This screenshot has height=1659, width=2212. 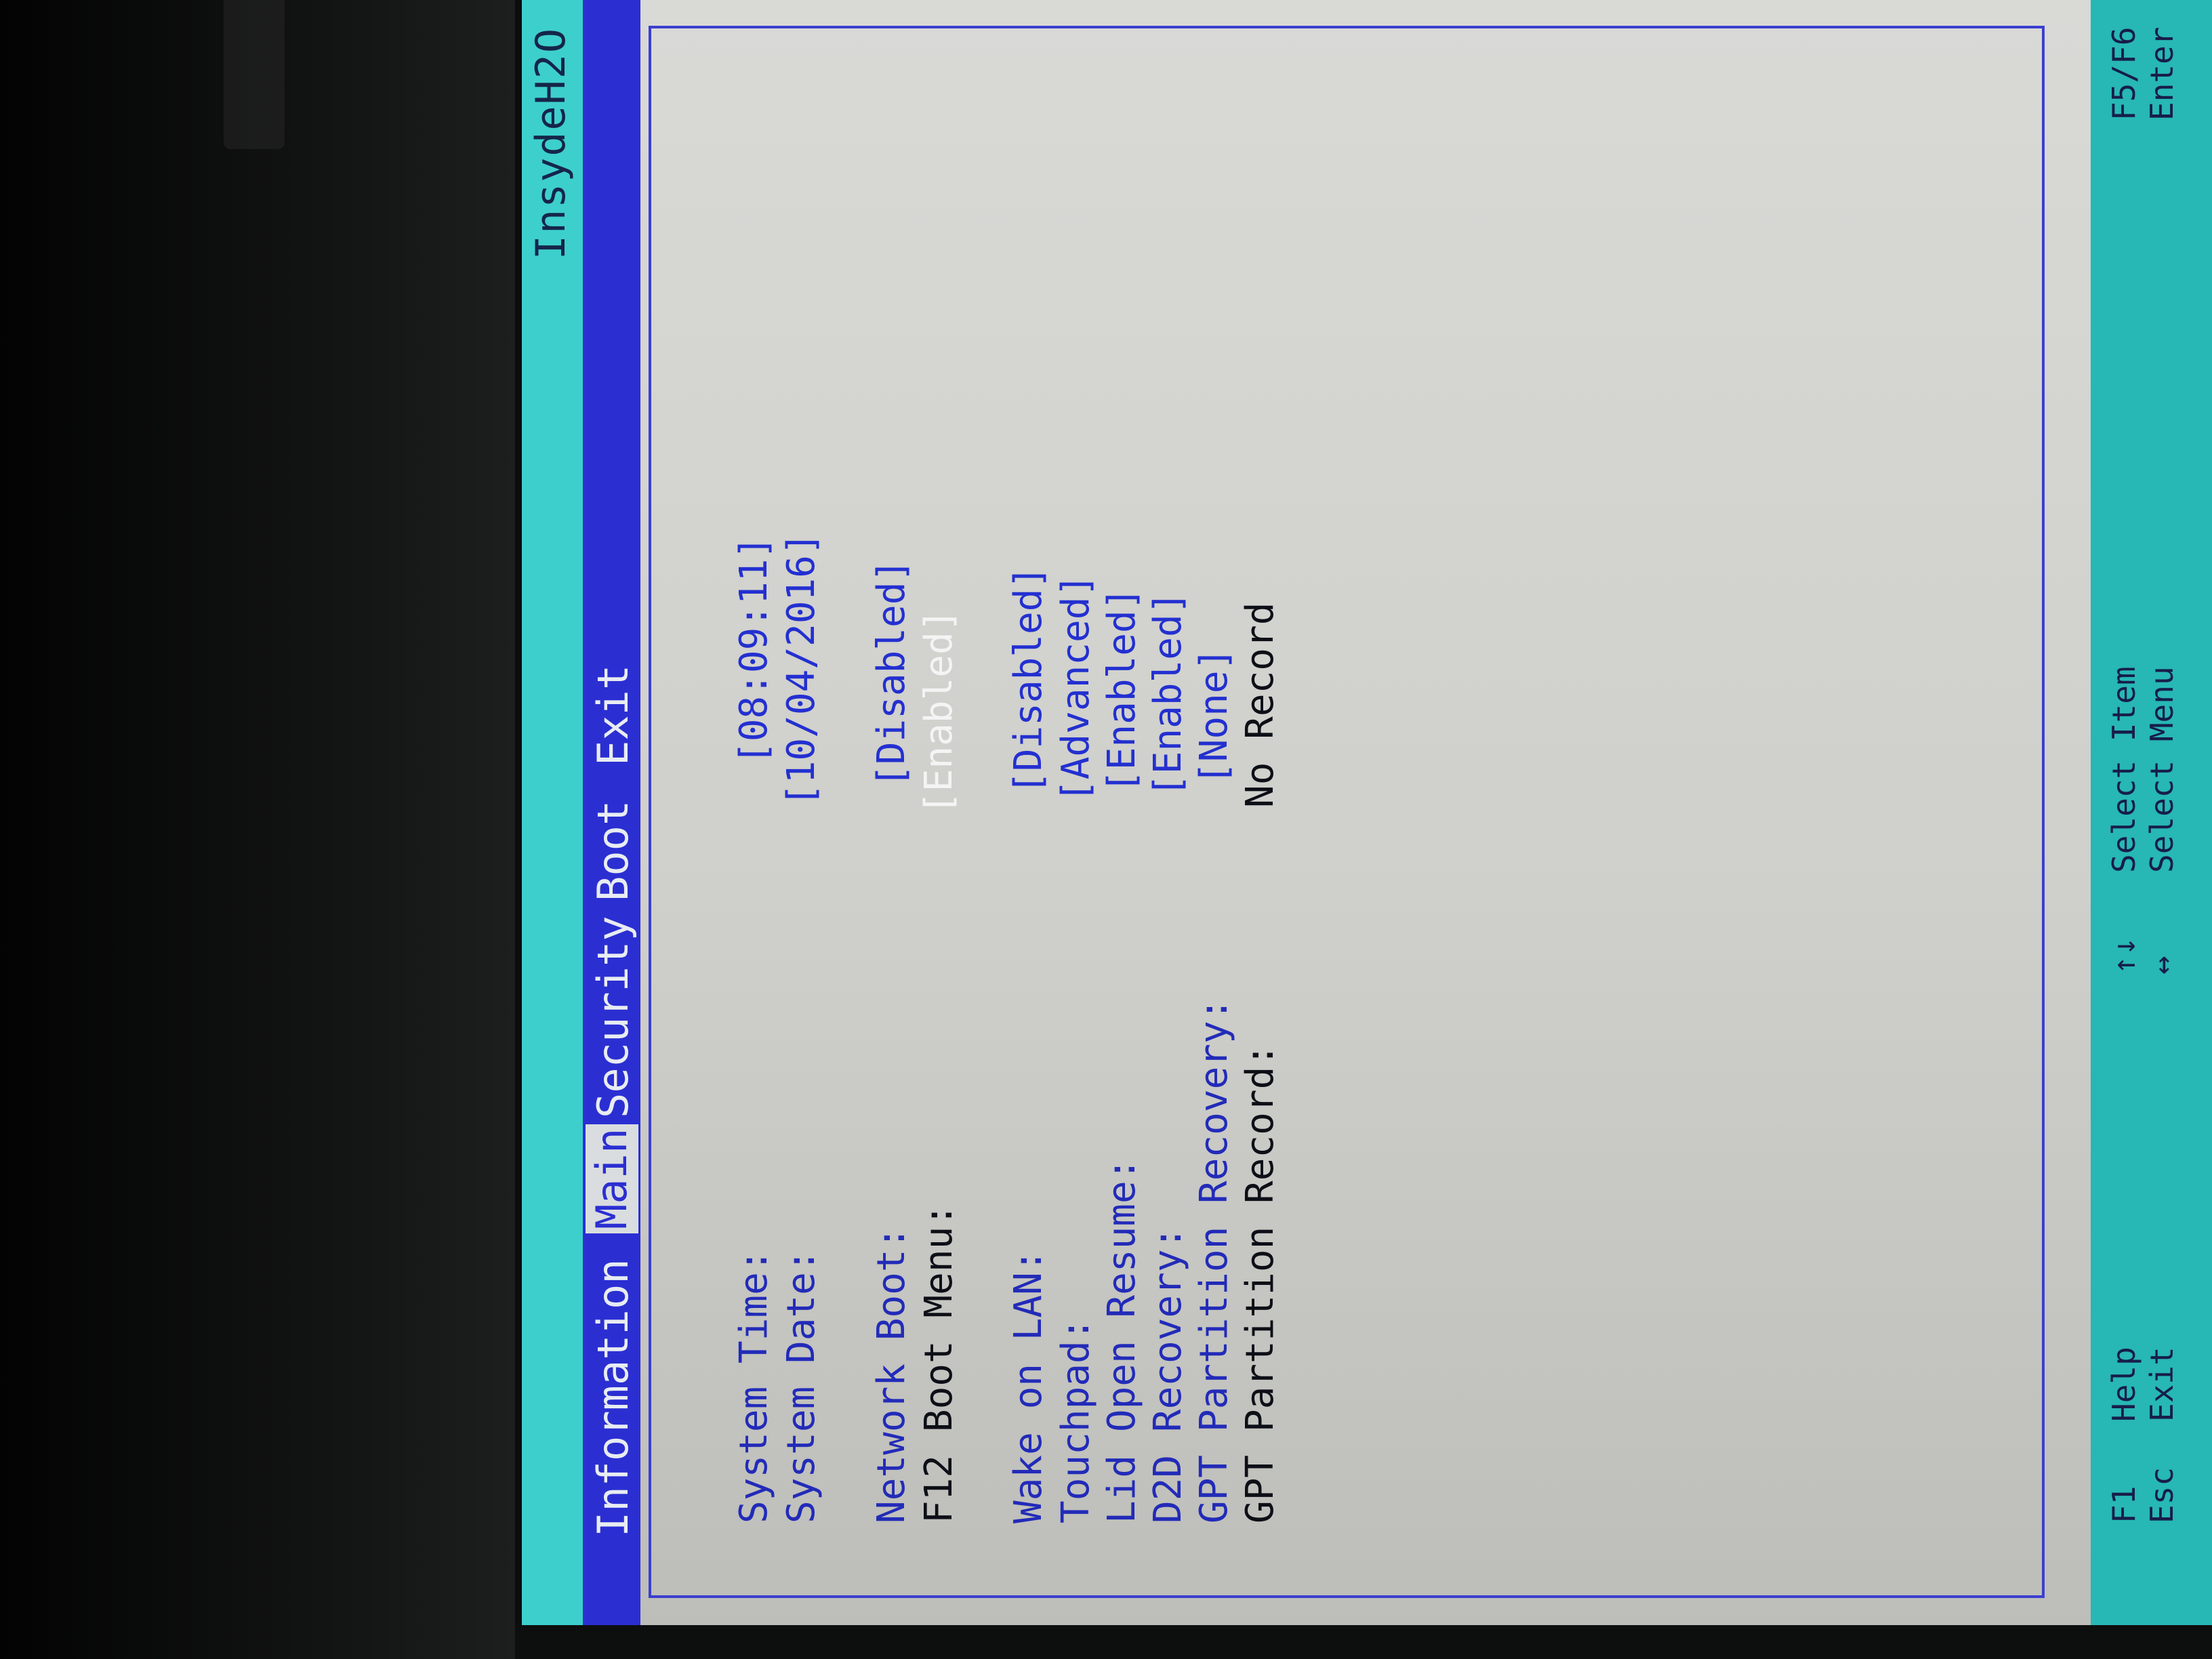 I want to click on help-key-esc: Esc, so click(x=2162, y=1495).